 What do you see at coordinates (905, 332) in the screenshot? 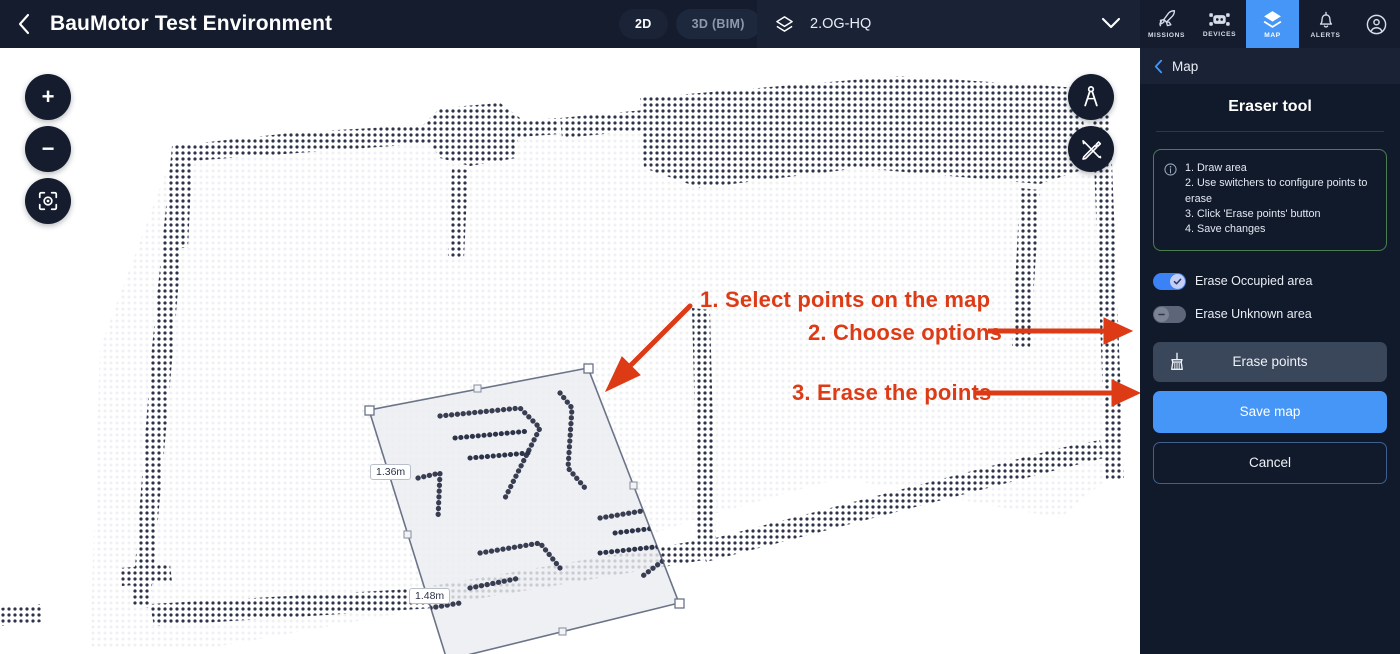
I see `annotation-step-2: 2. Choose options` at bounding box center [905, 332].